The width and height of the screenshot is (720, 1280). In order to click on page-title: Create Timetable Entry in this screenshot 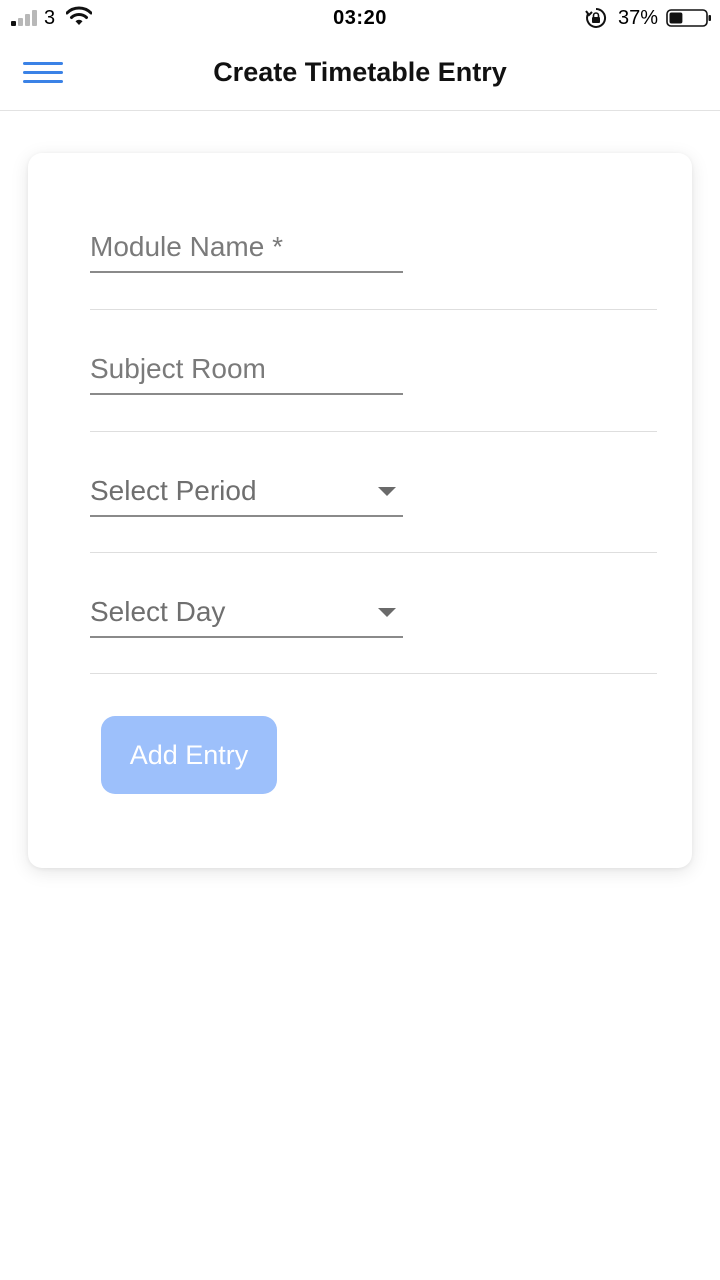, I will do `click(360, 72)`.